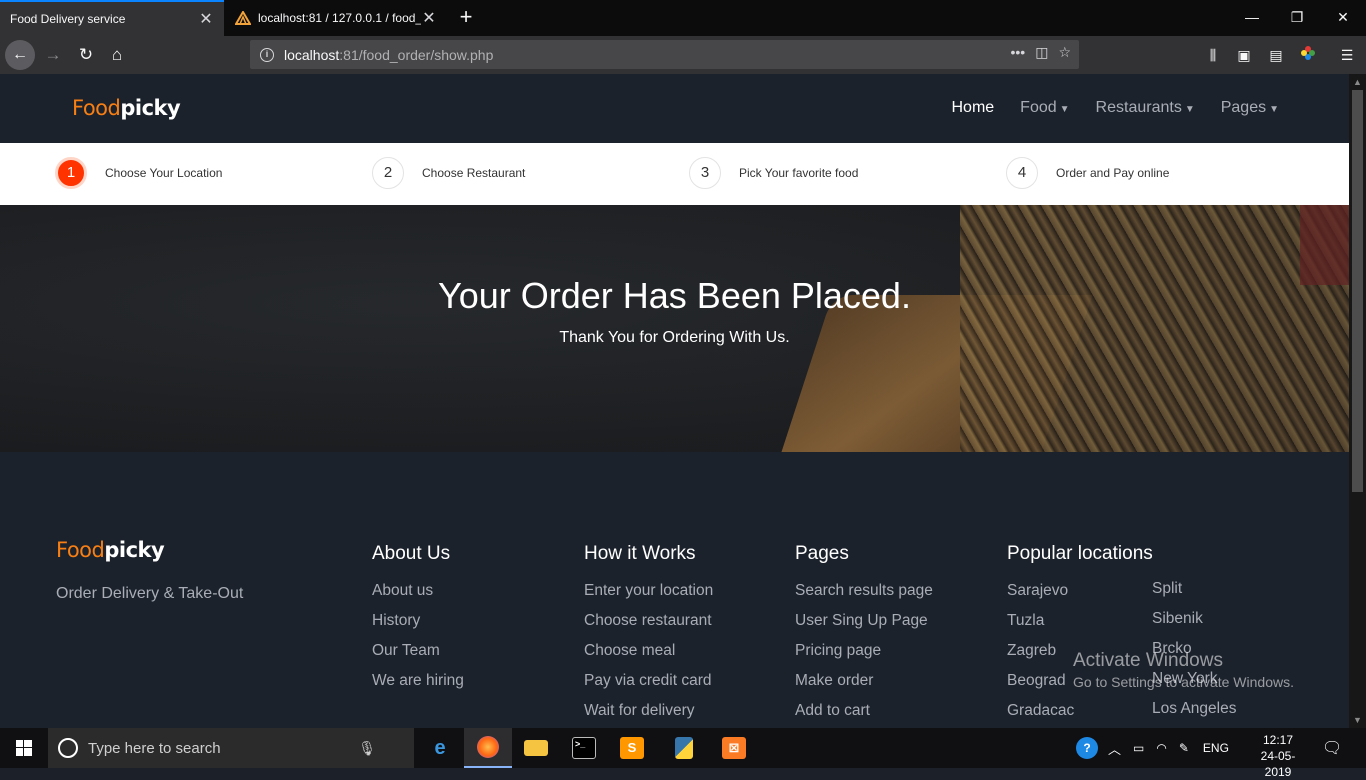  I want to click on site-info-icon: i, so click(267, 54).